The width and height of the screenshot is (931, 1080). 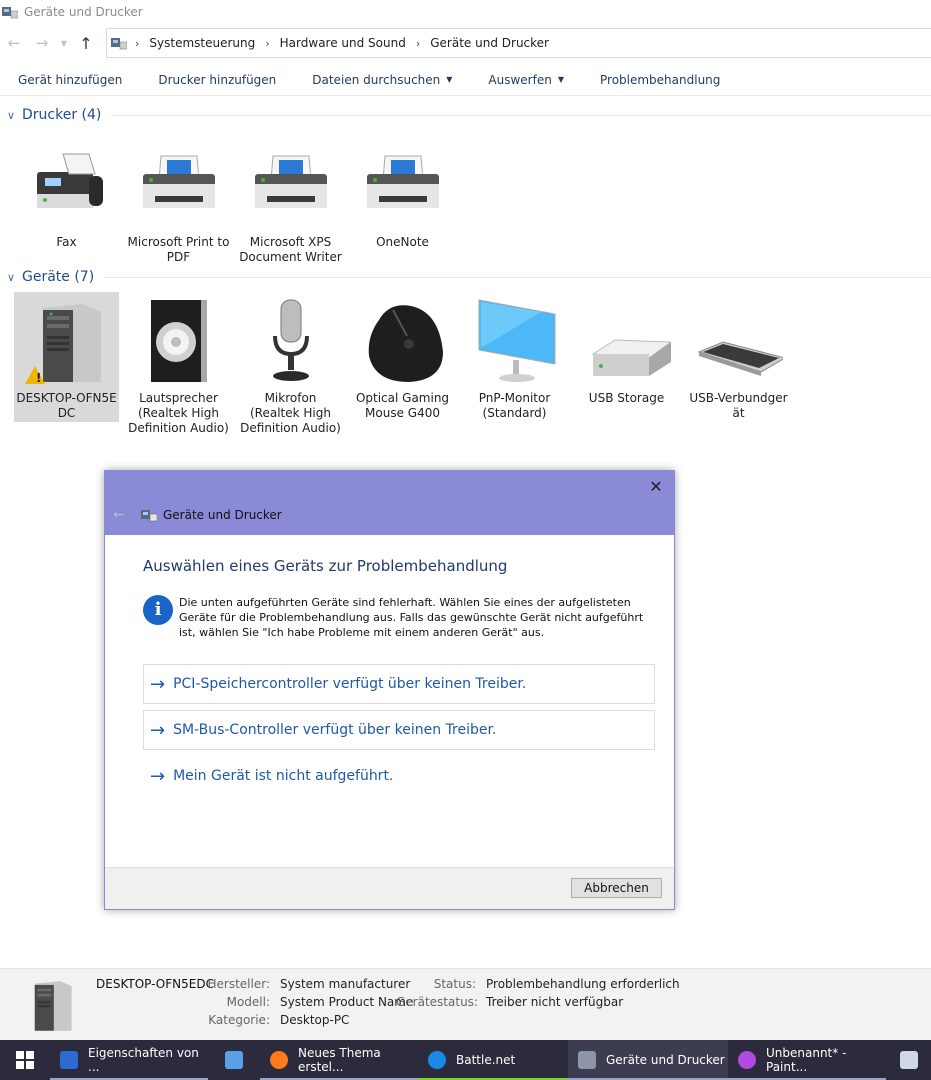 I want to click on monitor-icon, so click(x=516, y=340).